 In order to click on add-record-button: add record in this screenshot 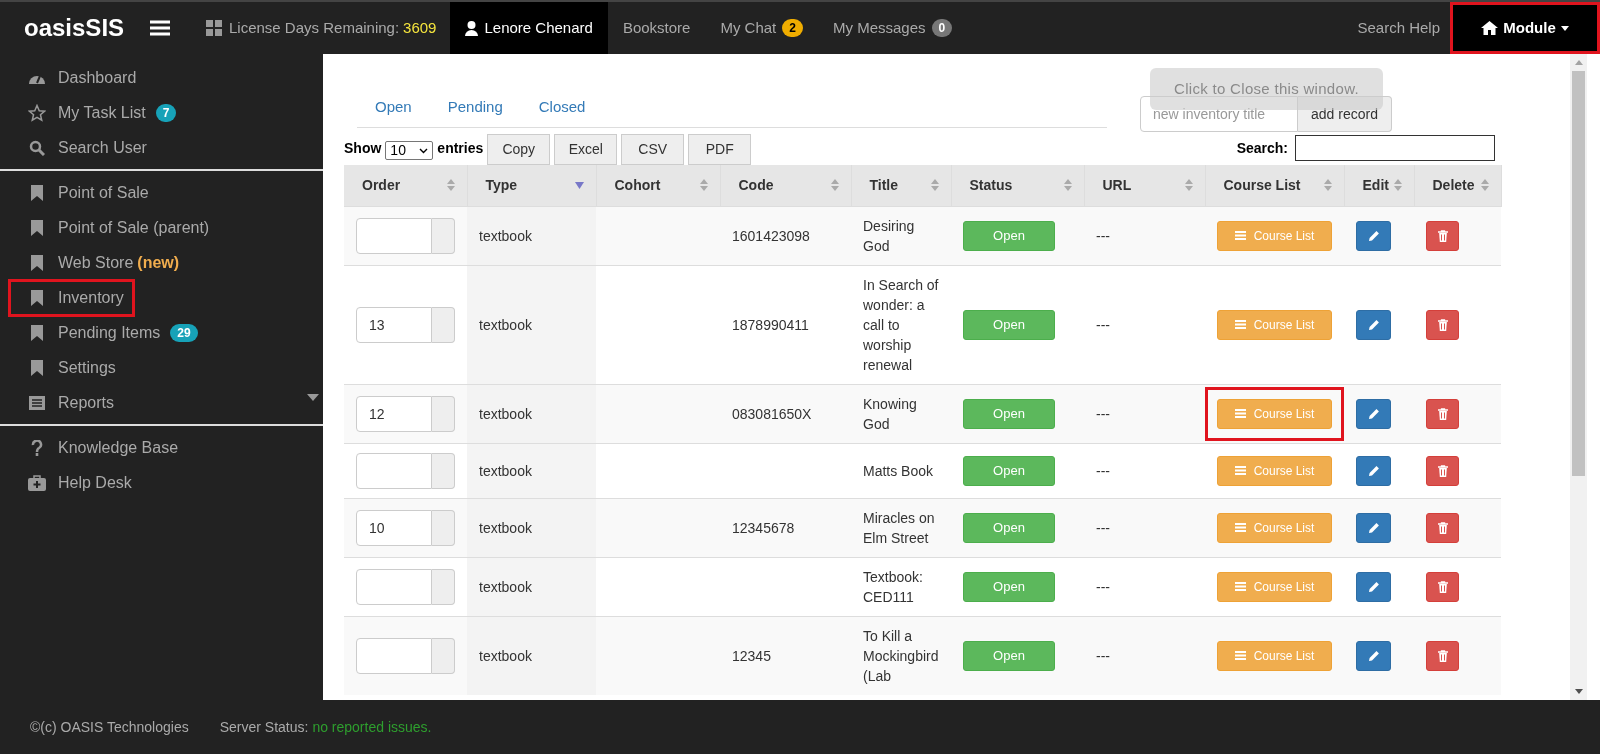, I will do `click(1345, 114)`.